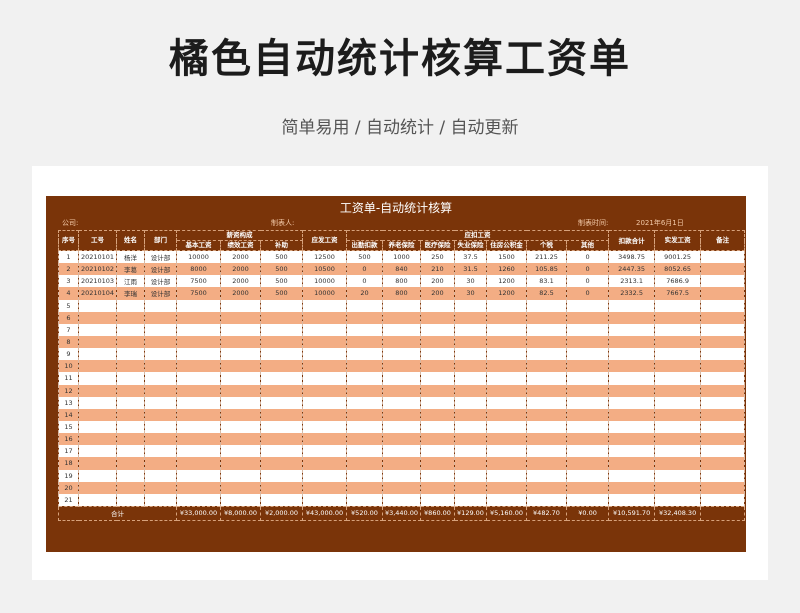  Describe the element at coordinates (68, 402) in the screenshot. I see `cell-seq: 13` at that location.